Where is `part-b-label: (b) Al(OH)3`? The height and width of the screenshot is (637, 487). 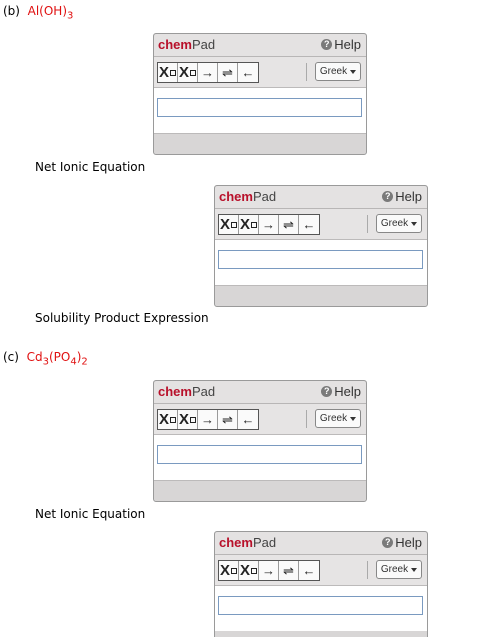 part-b-label: (b) Al(OH)3 is located at coordinates (38, 13).